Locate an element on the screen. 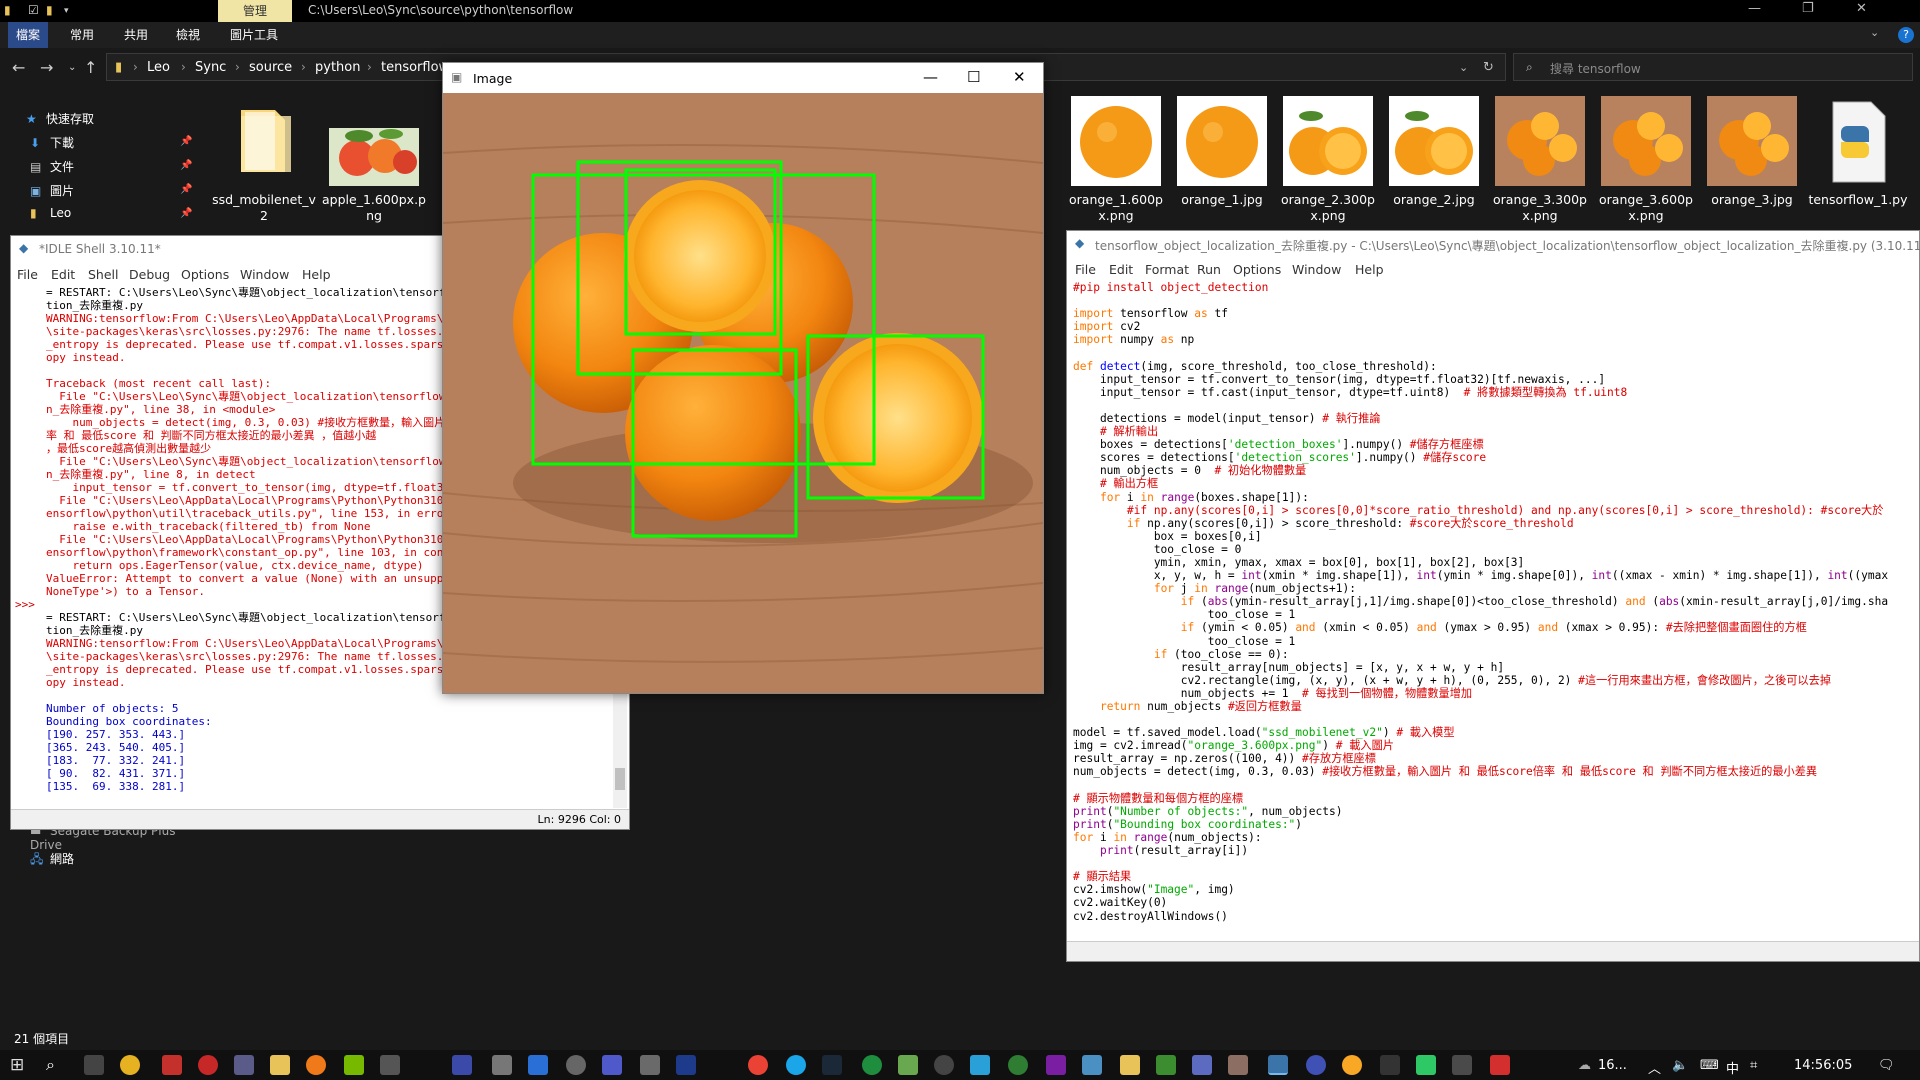 Image resolution: width=1920 pixels, height=1080 pixels. menu-format: Format is located at coordinates (1167, 269).